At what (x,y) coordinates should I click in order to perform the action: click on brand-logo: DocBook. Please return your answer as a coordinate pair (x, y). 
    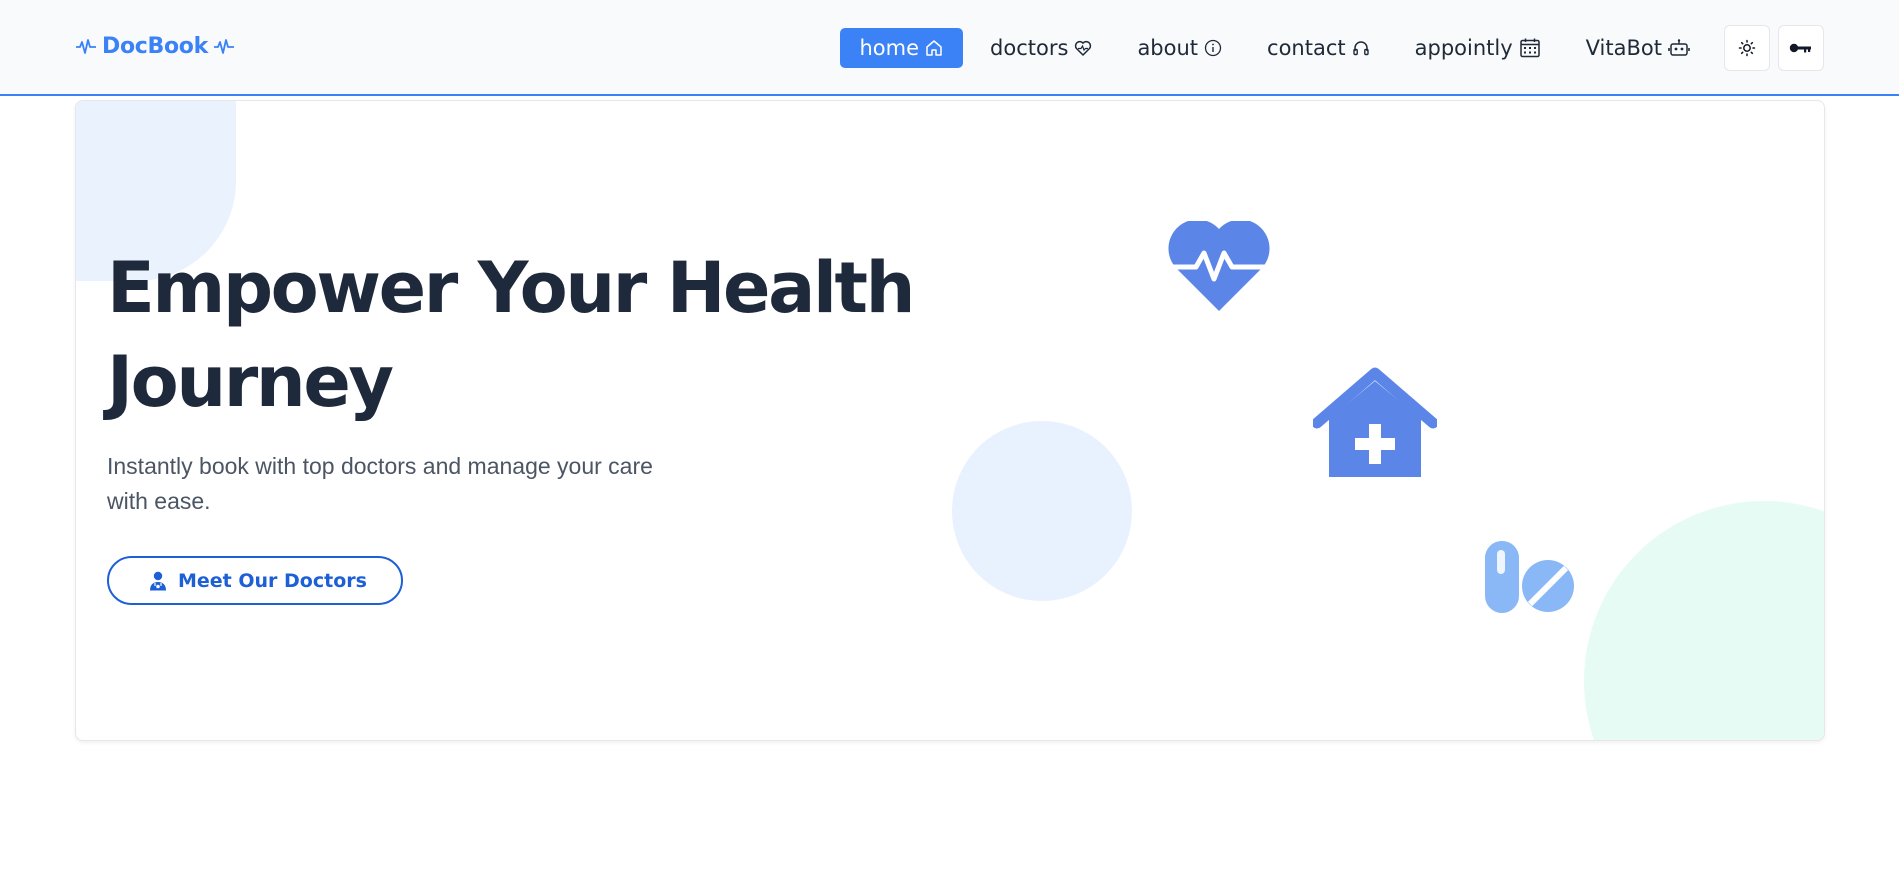
    Looking at the image, I should click on (155, 46).